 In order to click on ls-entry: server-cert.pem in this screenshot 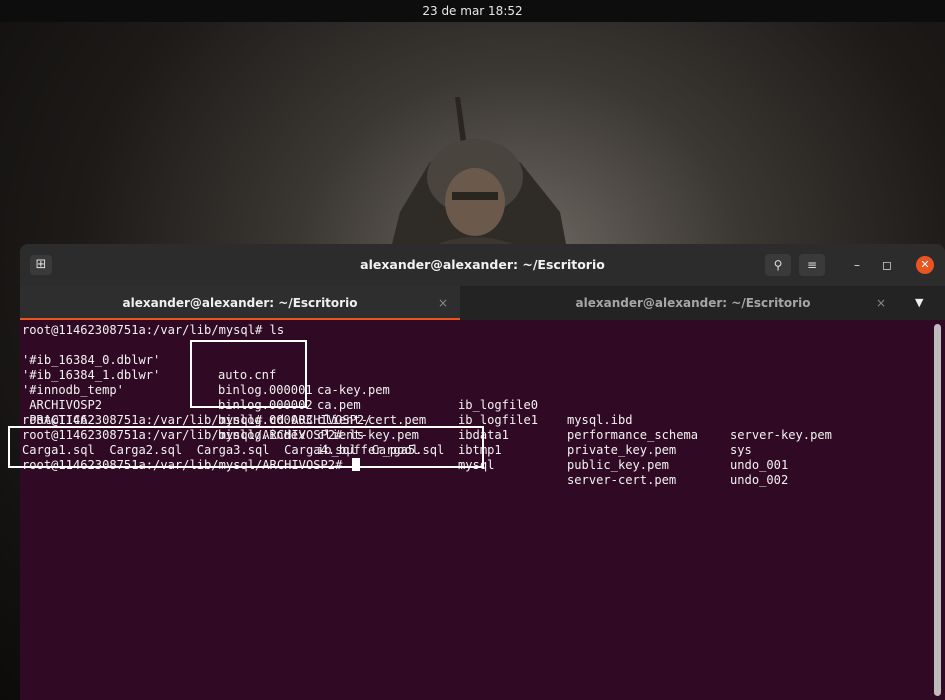, I will do `click(622, 480)`.